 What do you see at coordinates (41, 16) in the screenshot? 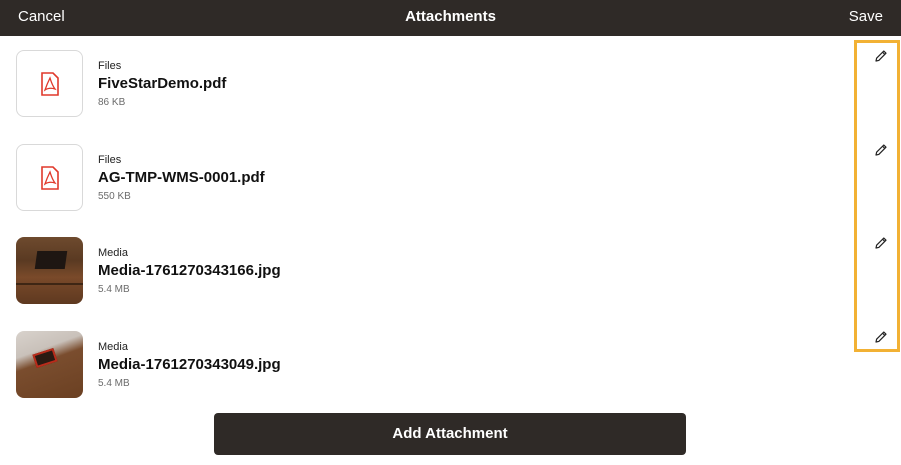
I see `cancel-button: Cancel` at bounding box center [41, 16].